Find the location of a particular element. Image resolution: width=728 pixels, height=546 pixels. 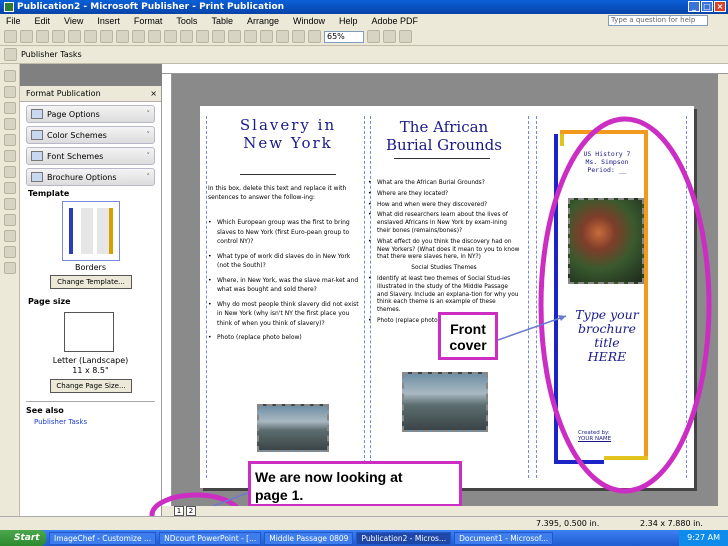

font-schemes-button: Font Schemes ˅ is located at coordinates (90, 156).